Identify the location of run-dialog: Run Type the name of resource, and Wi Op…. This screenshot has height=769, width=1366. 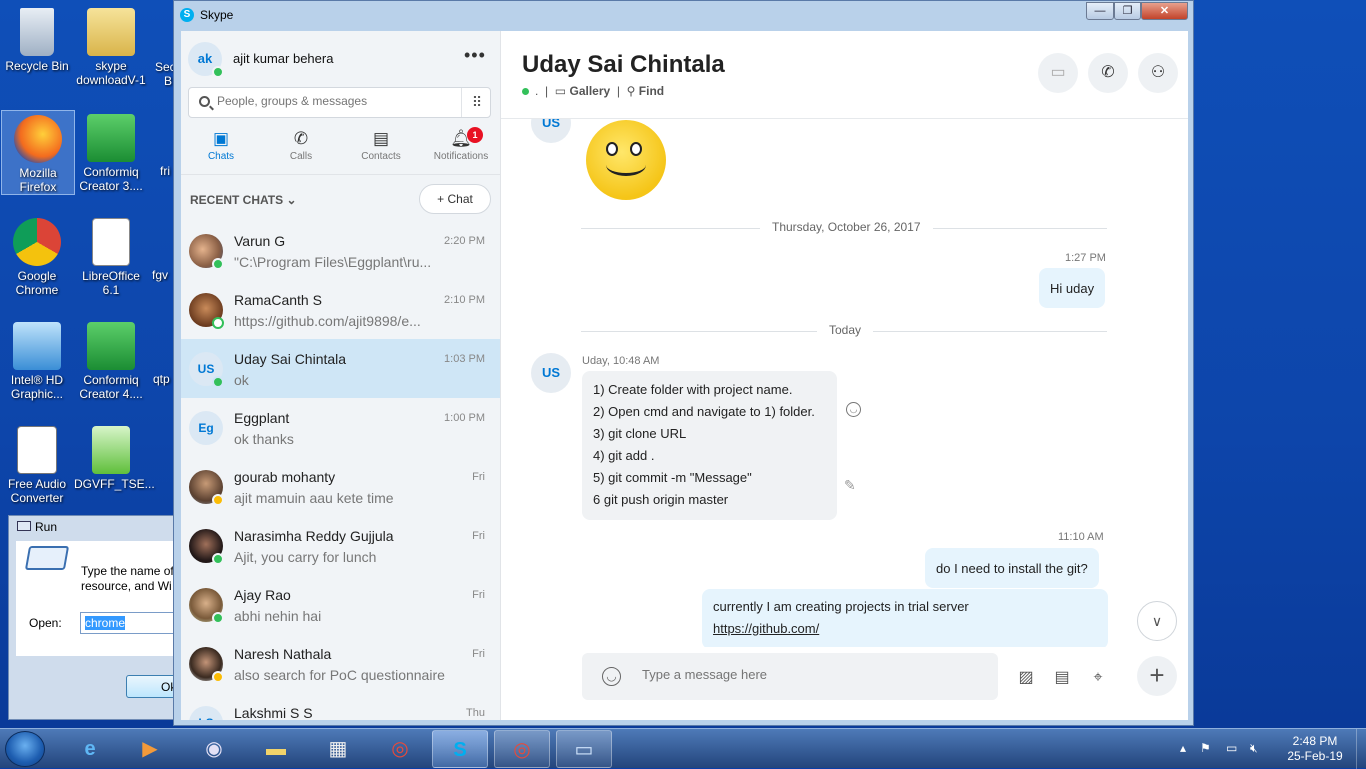
(97, 617).